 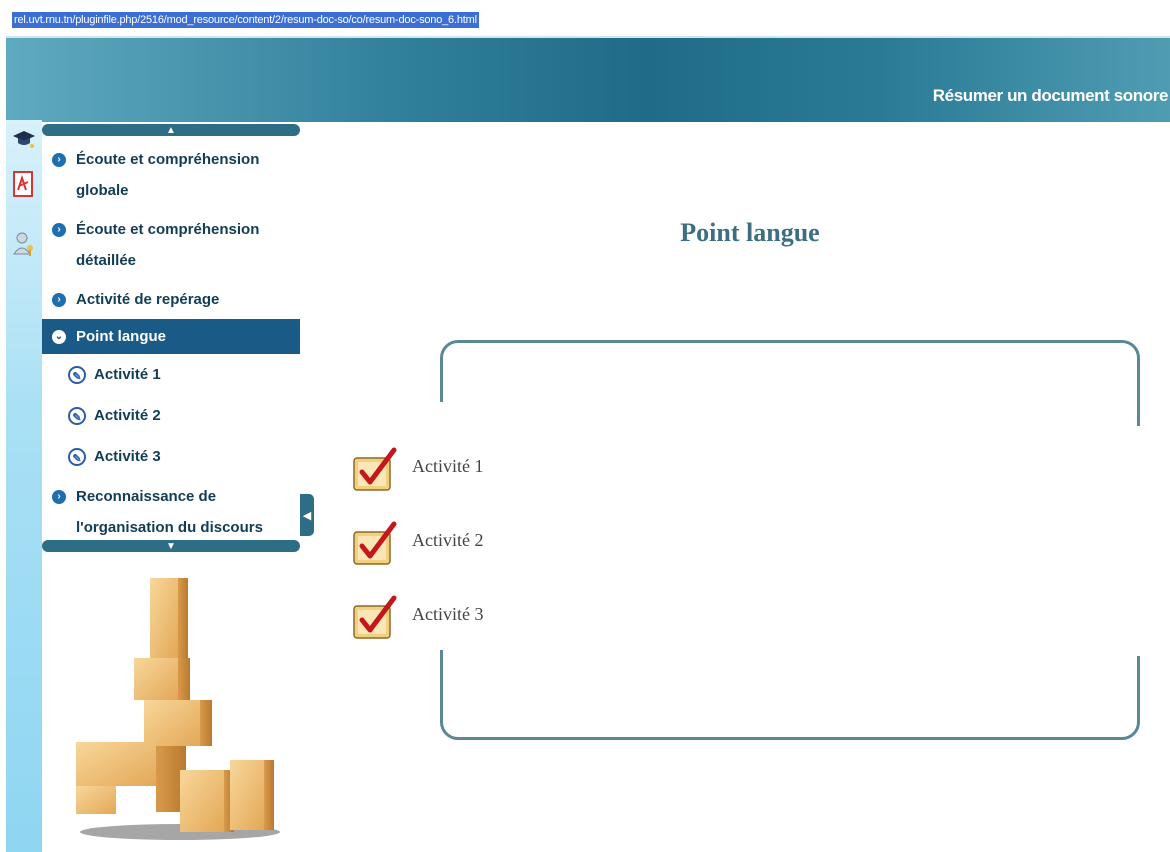 What do you see at coordinates (24, 140) in the screenshot?
I see `graduation-cap-icon` at bounding box center [24, 140].